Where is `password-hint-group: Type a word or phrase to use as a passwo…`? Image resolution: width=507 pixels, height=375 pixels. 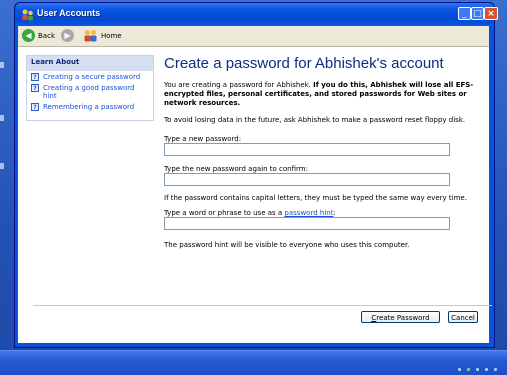
password-hint-group: Type a word or phrase to use as a passwo… is located at coordinates (322, 219).